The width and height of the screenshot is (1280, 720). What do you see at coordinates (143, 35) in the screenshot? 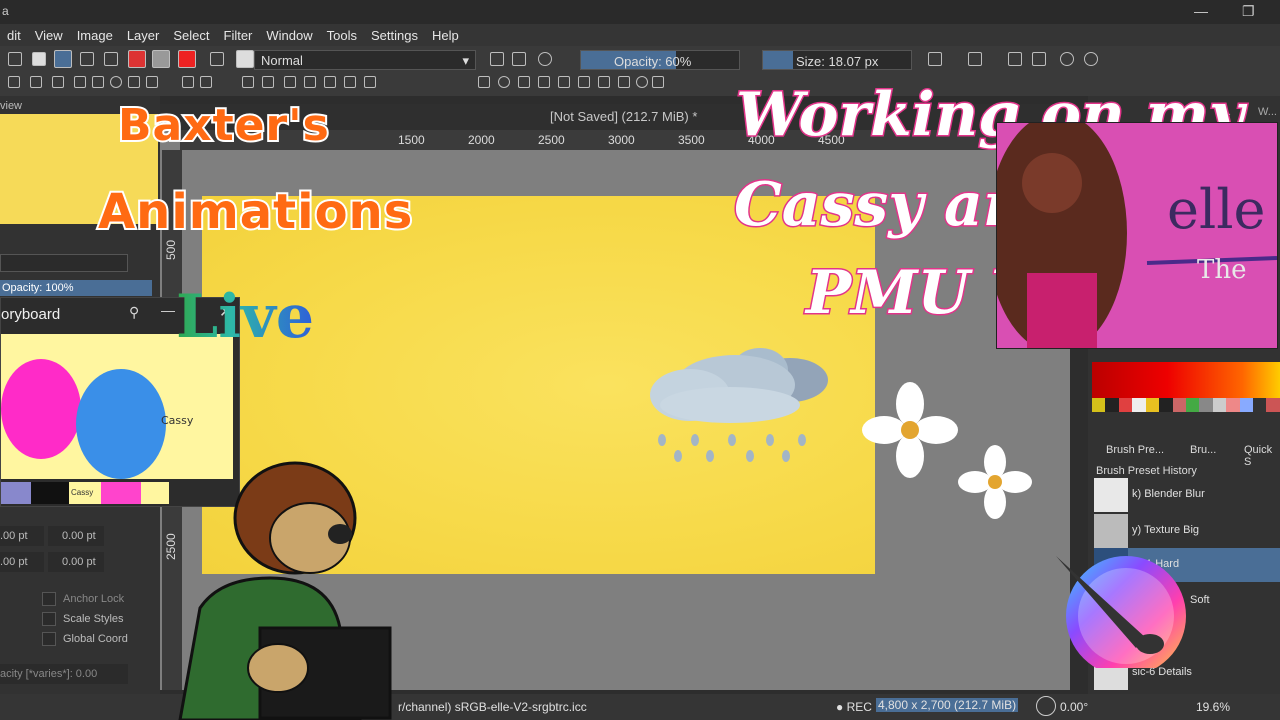
I see `menu-layer: Layer` at bounding box center [143, 35].